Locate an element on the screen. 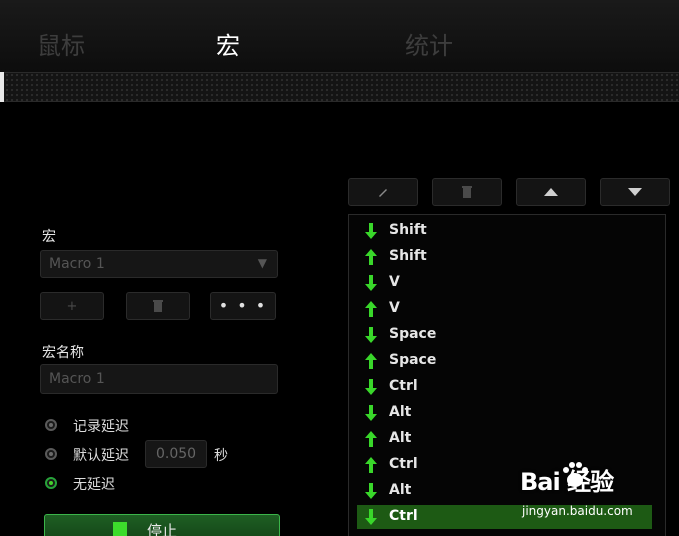 The image size is (679, 536). divider-accent is located at coordinates (2, 87).